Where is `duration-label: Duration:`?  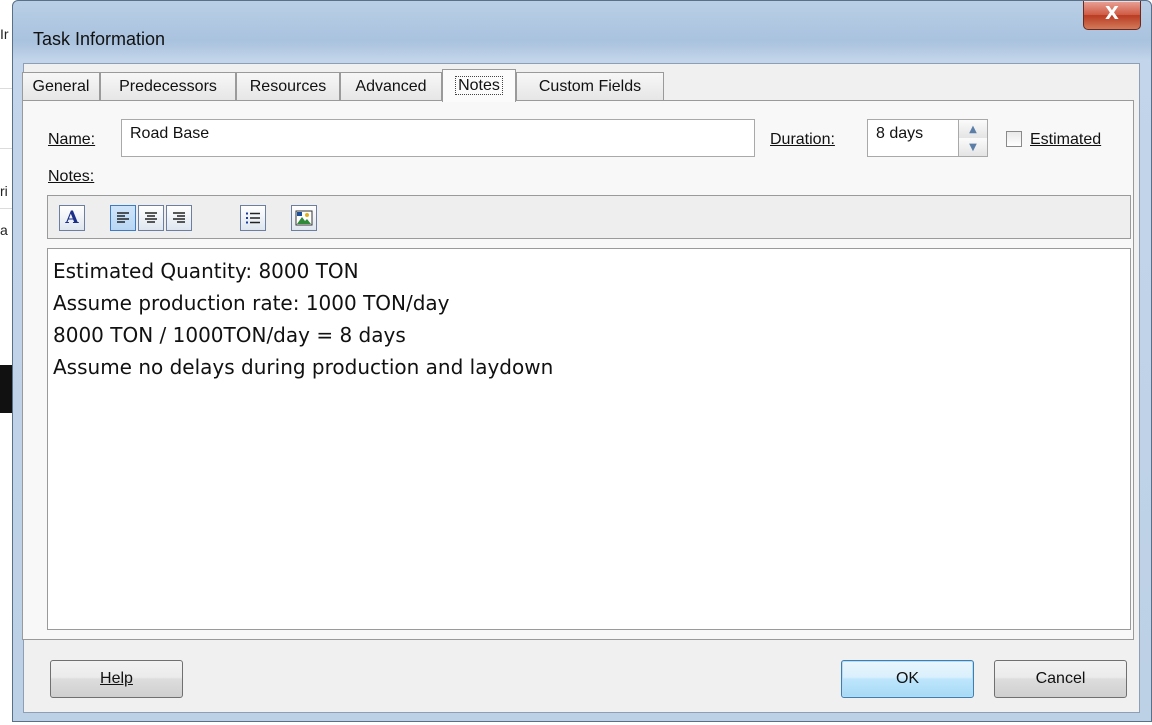 duration-label: Duration: is located at coordinates (802, 139).